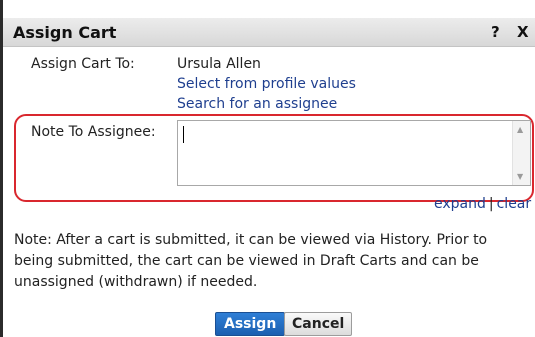  Describe the element at coordinates (523, 32) in the screenshot. I see `close-button: X` at that location.